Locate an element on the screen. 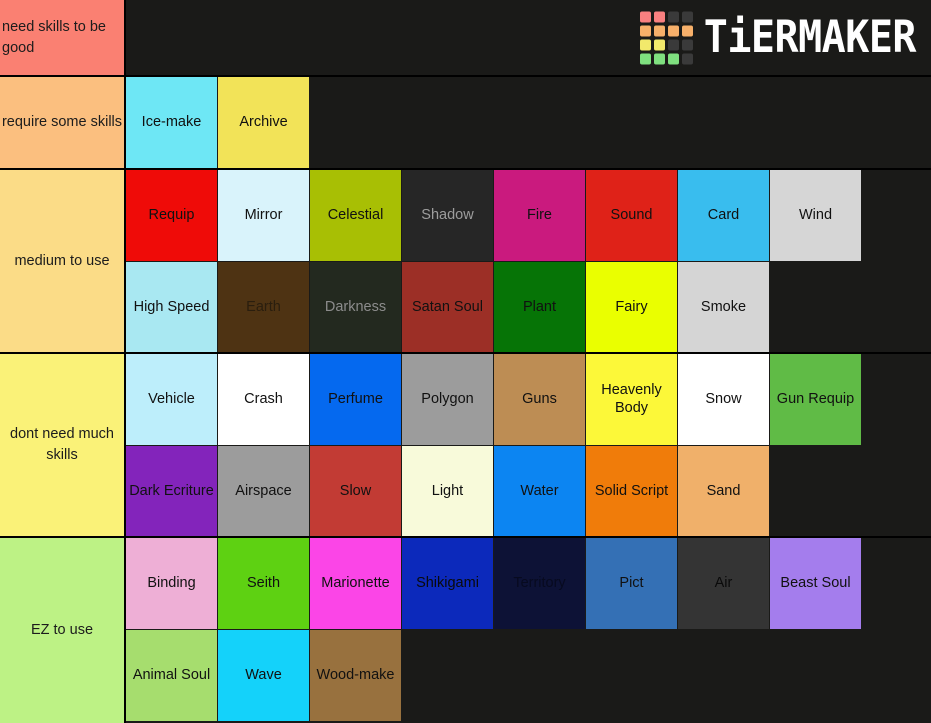 The height and width of the screenshot is (723, 931). tier-item: Fairy is located at coordinates (631, 307).